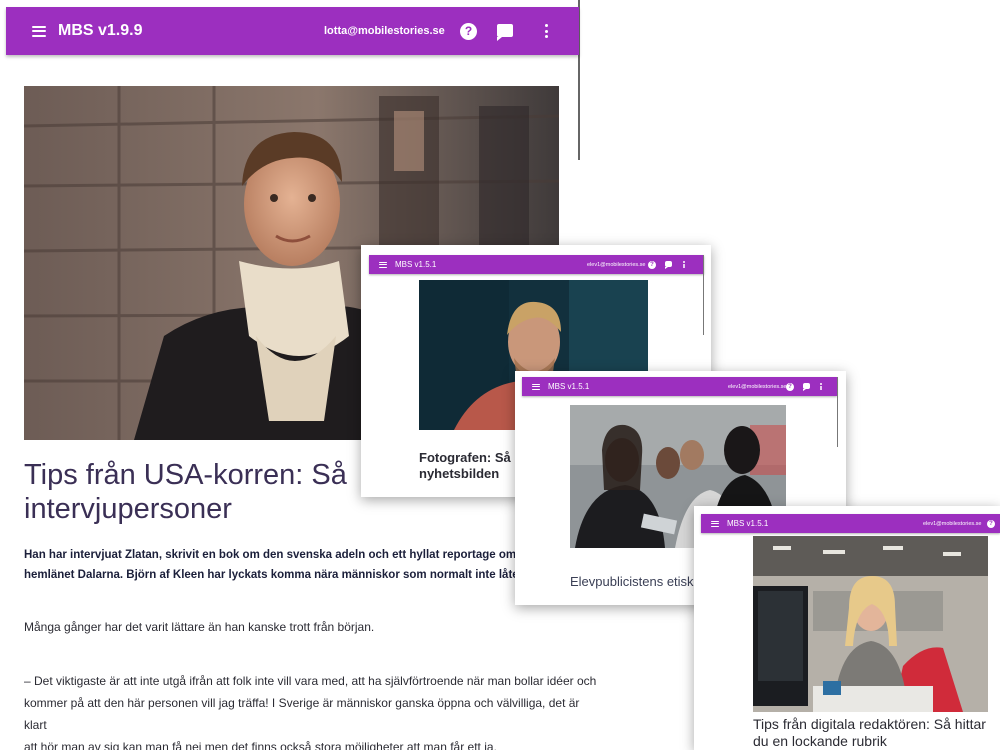  What do you see at coordinates (635, 582) in the screenshot?
I see `article-caption: Elevpublicistens etiska` at bounding box center [635, 582].